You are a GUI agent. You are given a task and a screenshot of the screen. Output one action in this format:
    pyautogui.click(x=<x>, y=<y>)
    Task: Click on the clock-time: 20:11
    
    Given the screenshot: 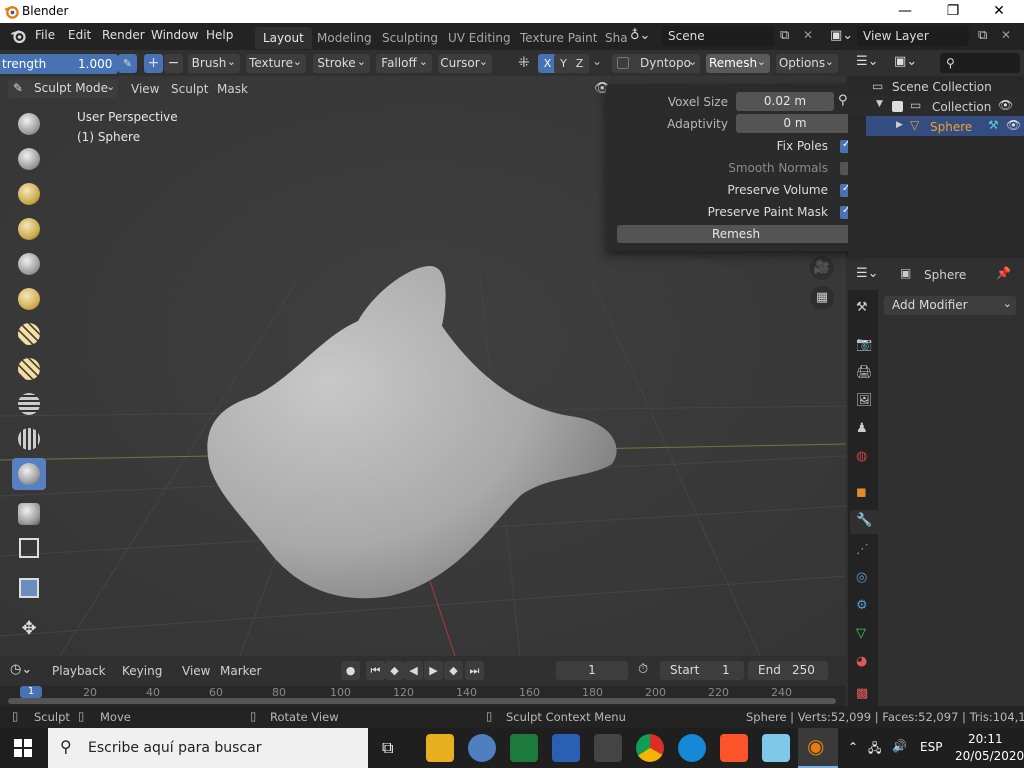 What is the action you would take?
    pyautogui.click(x=985, y=739)
    